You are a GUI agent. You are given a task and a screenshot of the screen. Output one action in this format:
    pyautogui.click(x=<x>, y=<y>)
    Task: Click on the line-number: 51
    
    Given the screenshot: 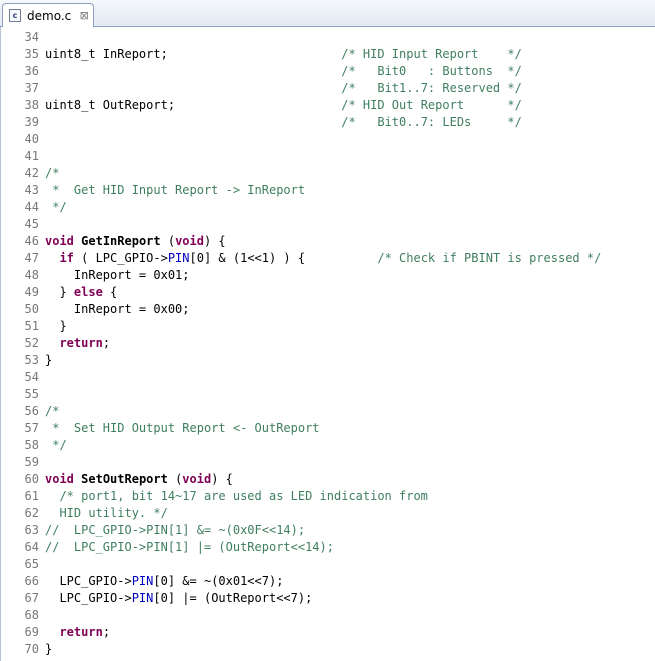 What is the action you would take?
    pyautogui.click(x=31, y=326)
    